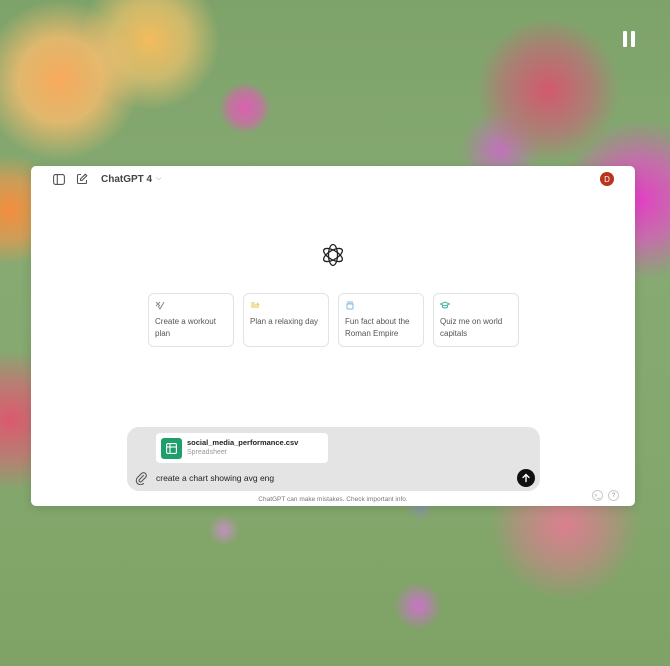 This screenshot has height=666, width=670. I want to click on prompt-input, so click(326, 478).